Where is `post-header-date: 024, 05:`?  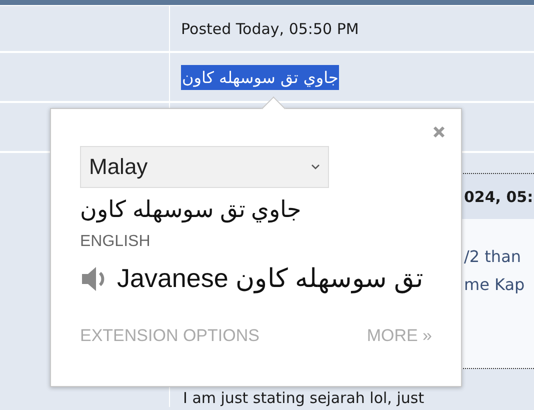 post-header-date: 024, 05: is located at coordinates (499, 197).